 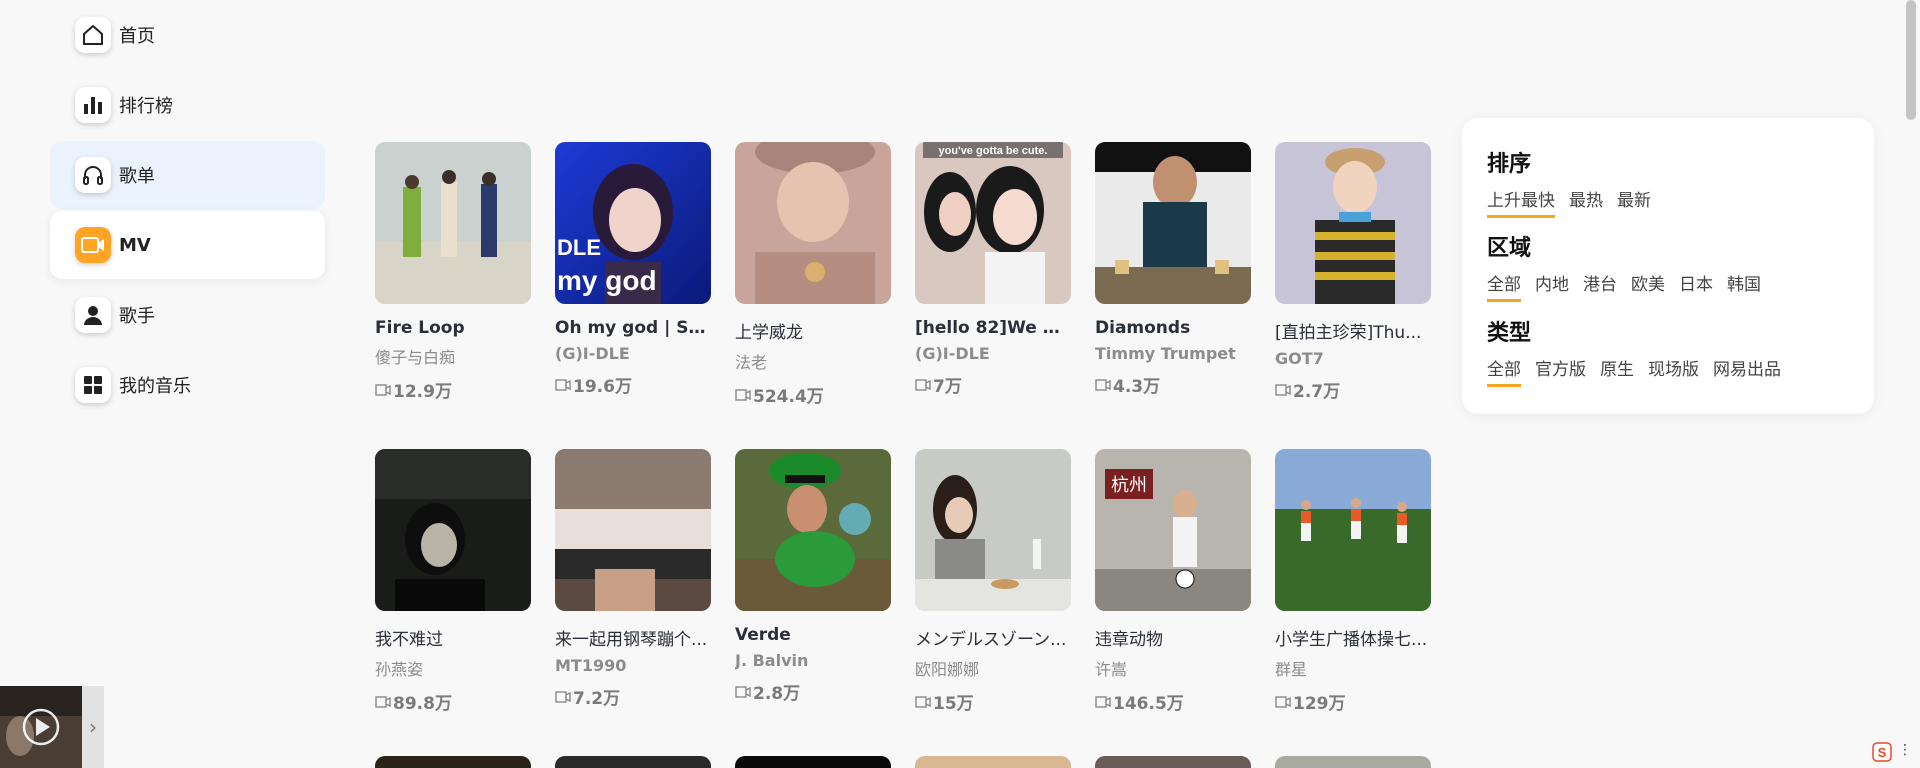 I want to click on nav-label-my-music: 我的音乐, so click(x=155, y=386).